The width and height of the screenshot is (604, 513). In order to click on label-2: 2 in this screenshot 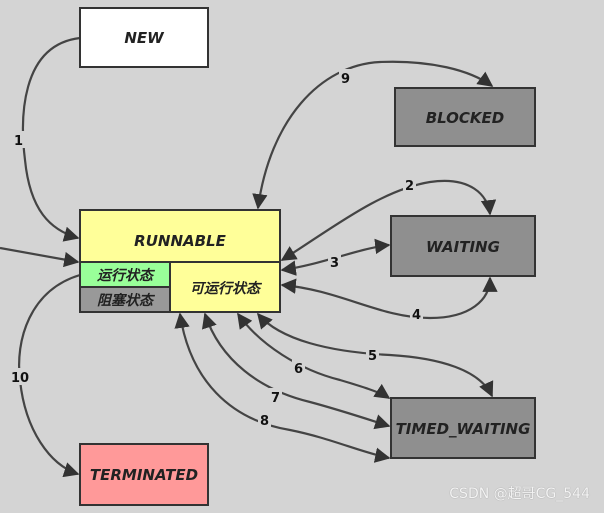, I will do `click(409, 186)`.